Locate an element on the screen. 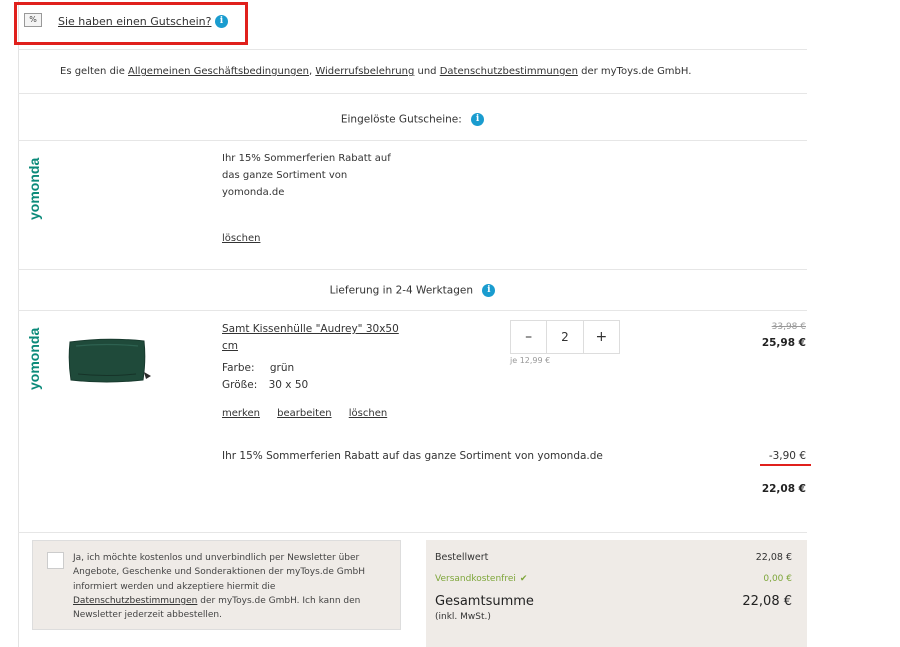 This screenshot has width=900, height=647. product-actions: merken bearbeiten löschen is located at coordinates (311, 413).